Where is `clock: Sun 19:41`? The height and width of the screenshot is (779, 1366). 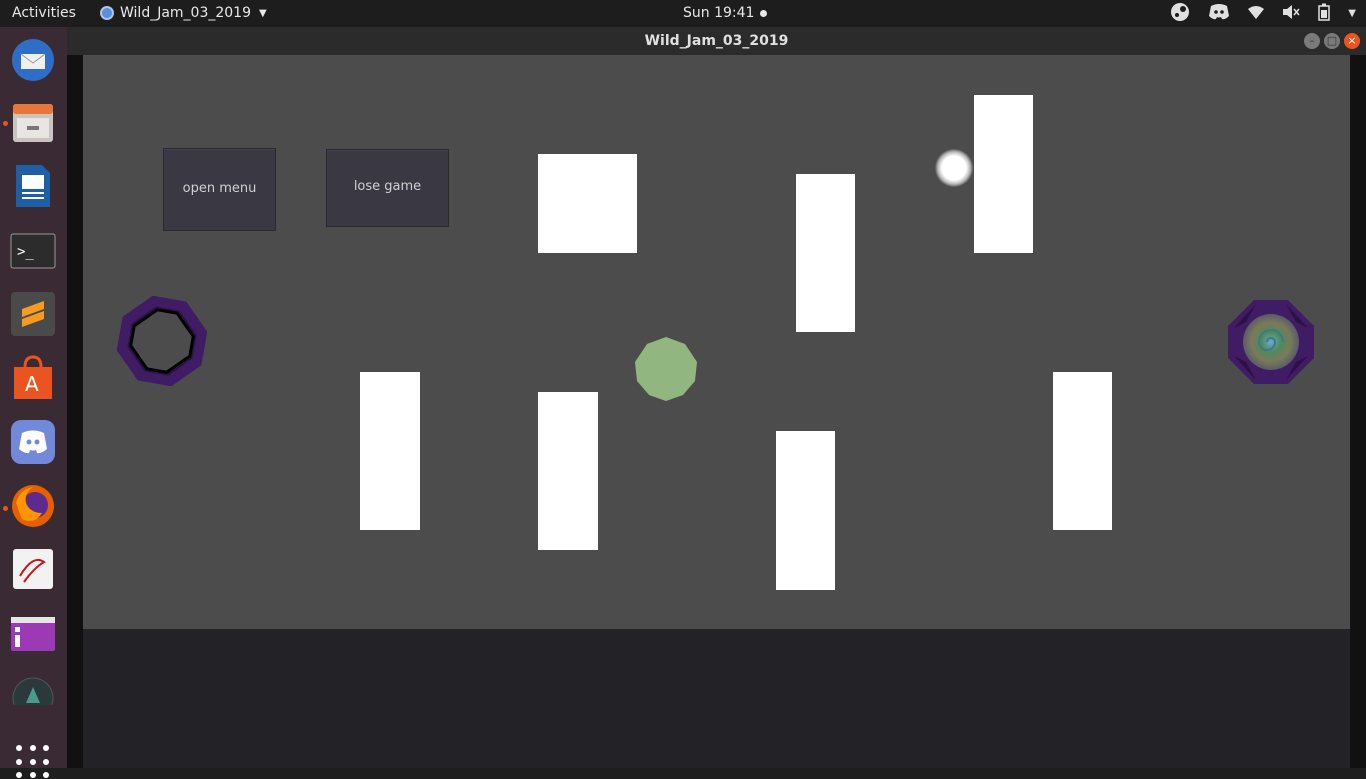
clock: Sun 19:41 is located at coordinates (725, 13).